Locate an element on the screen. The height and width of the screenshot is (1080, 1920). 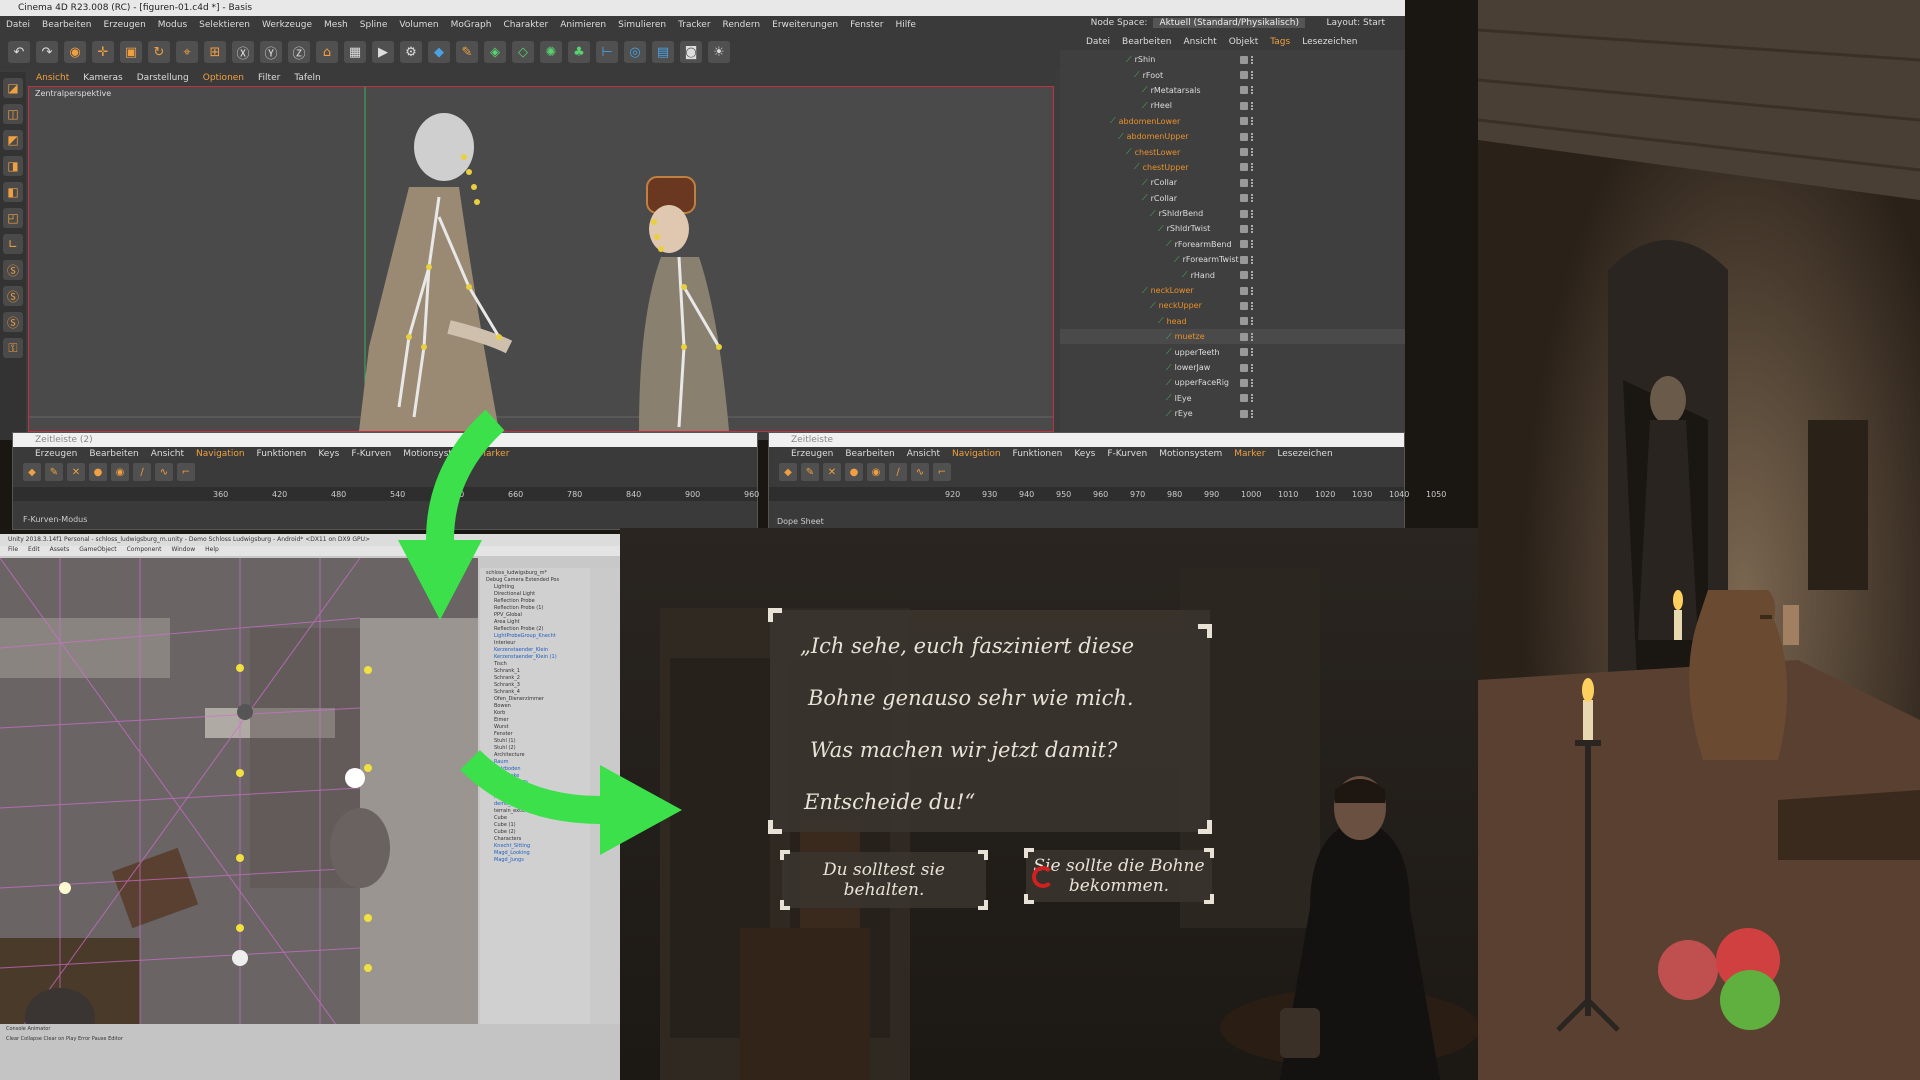
lock-icon: ⚿ is located at coordinates (13, 348).